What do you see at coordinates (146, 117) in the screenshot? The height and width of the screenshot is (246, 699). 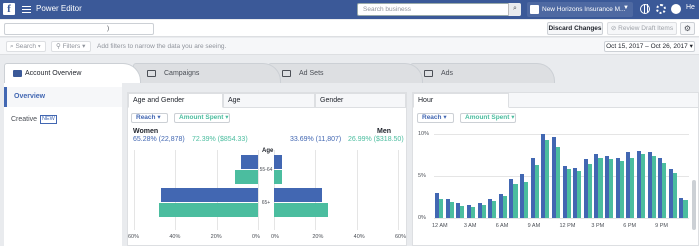 I see `reach-label: Reach` at bounding box center [146, 117].